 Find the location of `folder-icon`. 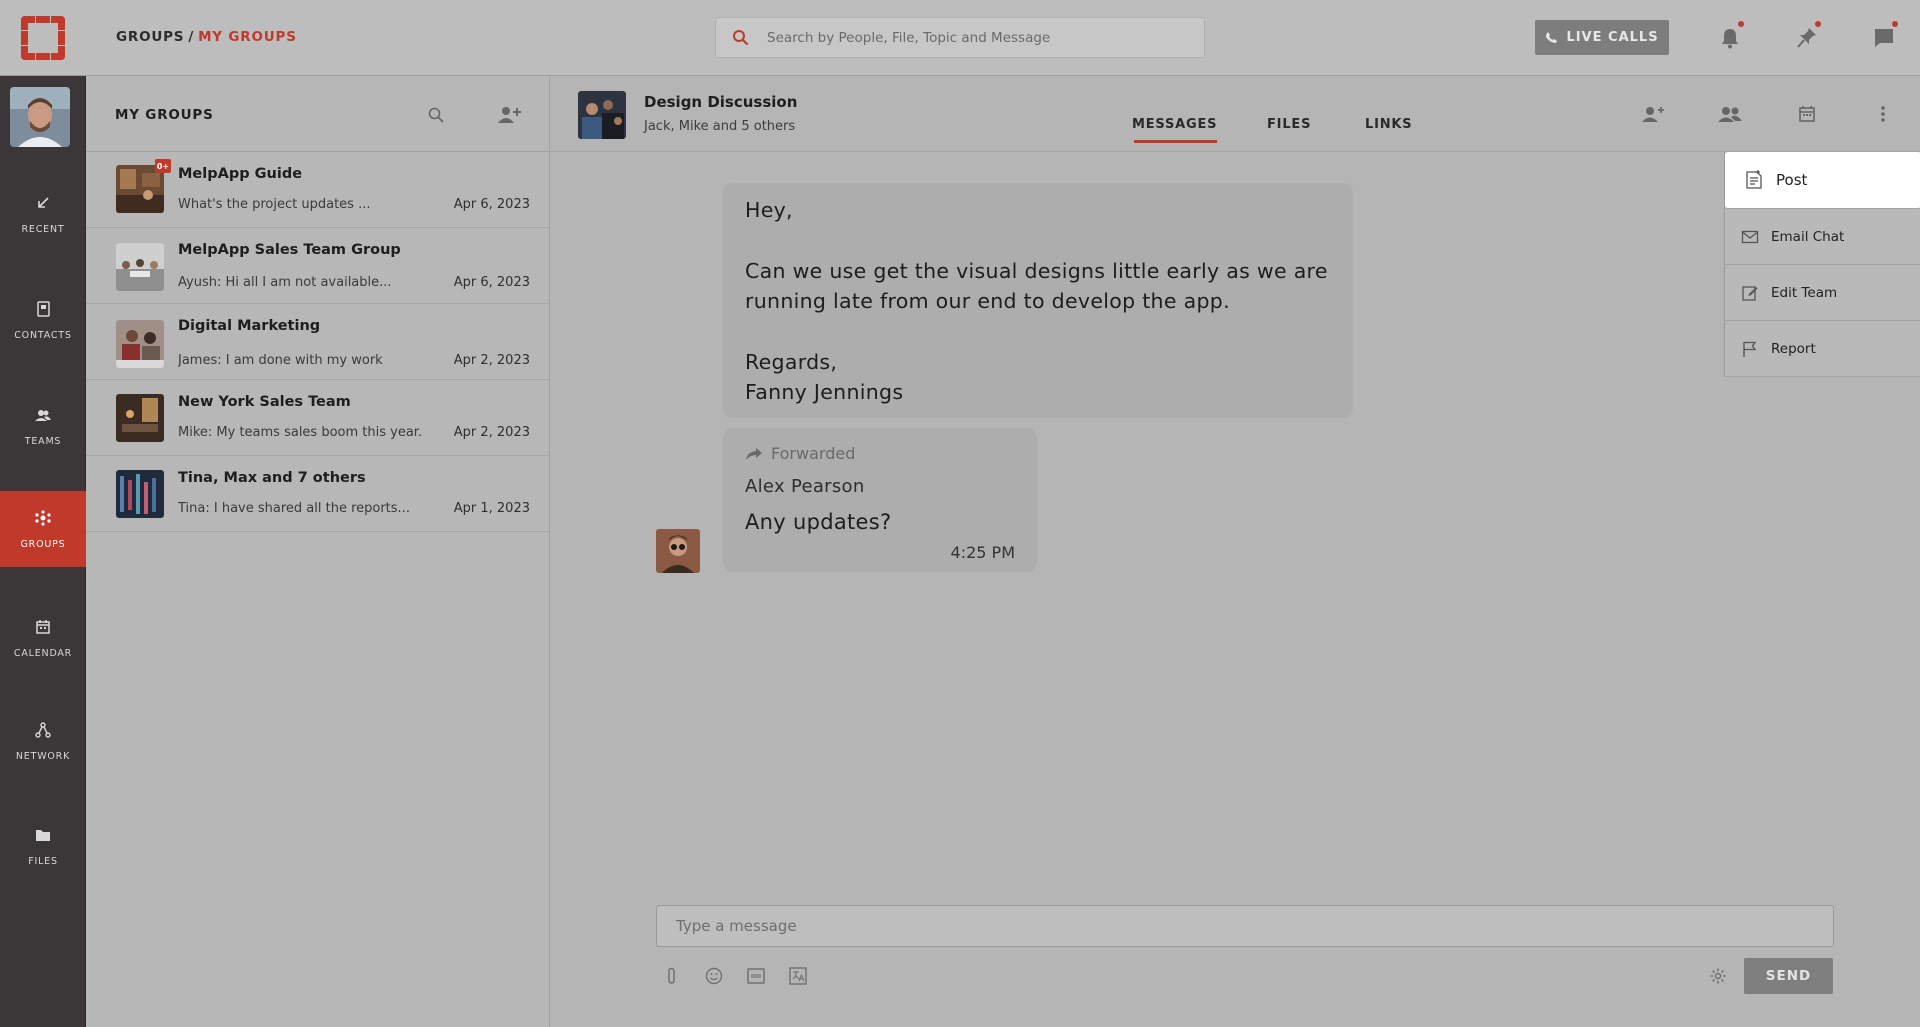

folder-icon is located at coordinates (43, 835).